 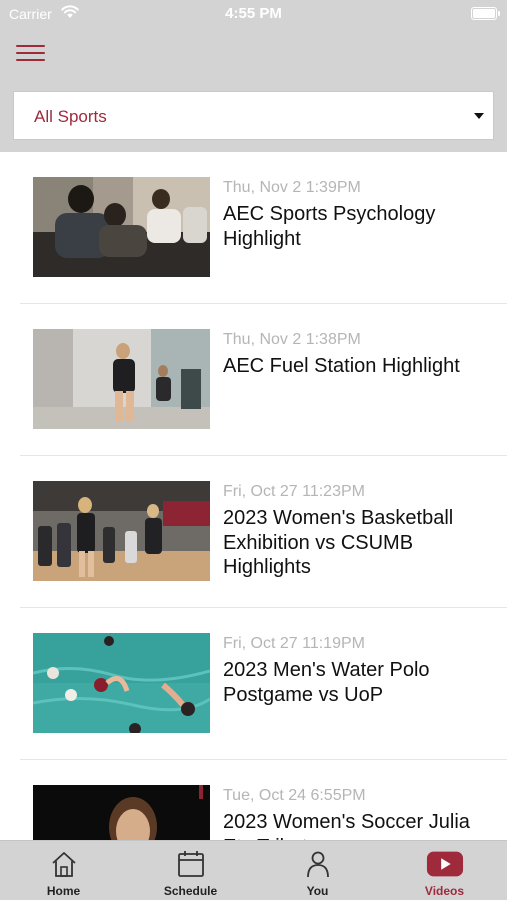 I want to click on video-title: AEC Fuel Station Highlight, so click(x=341, y=366).